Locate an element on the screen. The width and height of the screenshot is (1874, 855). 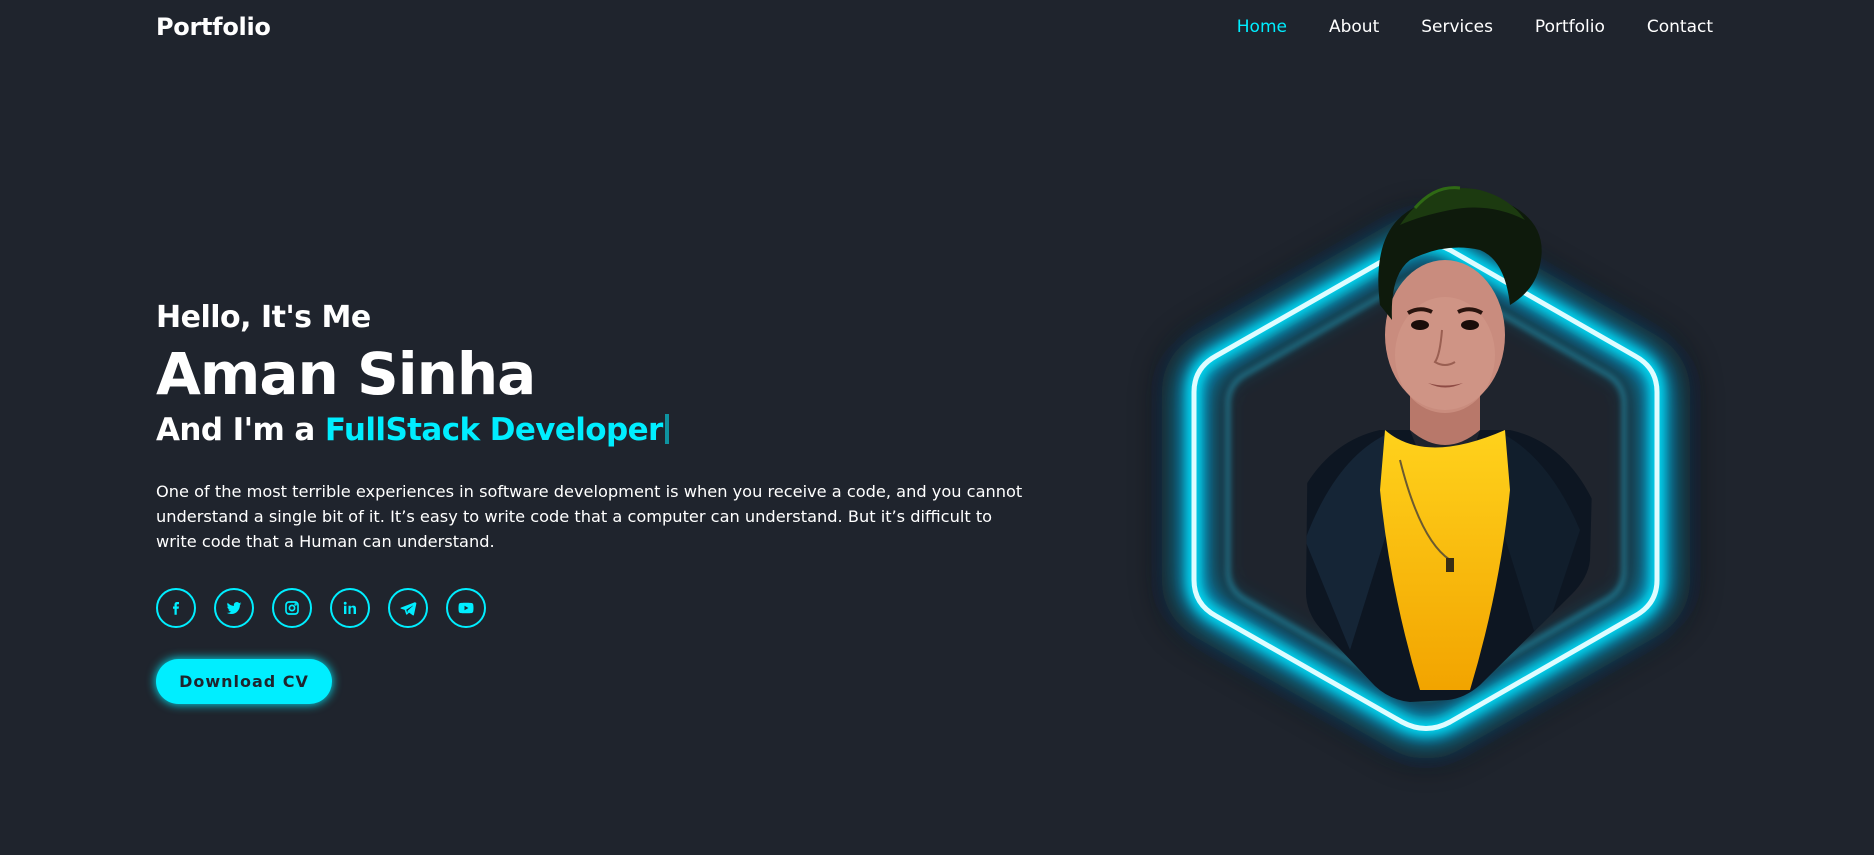
hero-name: Aman Sinha is located at coordinates (346, 374).